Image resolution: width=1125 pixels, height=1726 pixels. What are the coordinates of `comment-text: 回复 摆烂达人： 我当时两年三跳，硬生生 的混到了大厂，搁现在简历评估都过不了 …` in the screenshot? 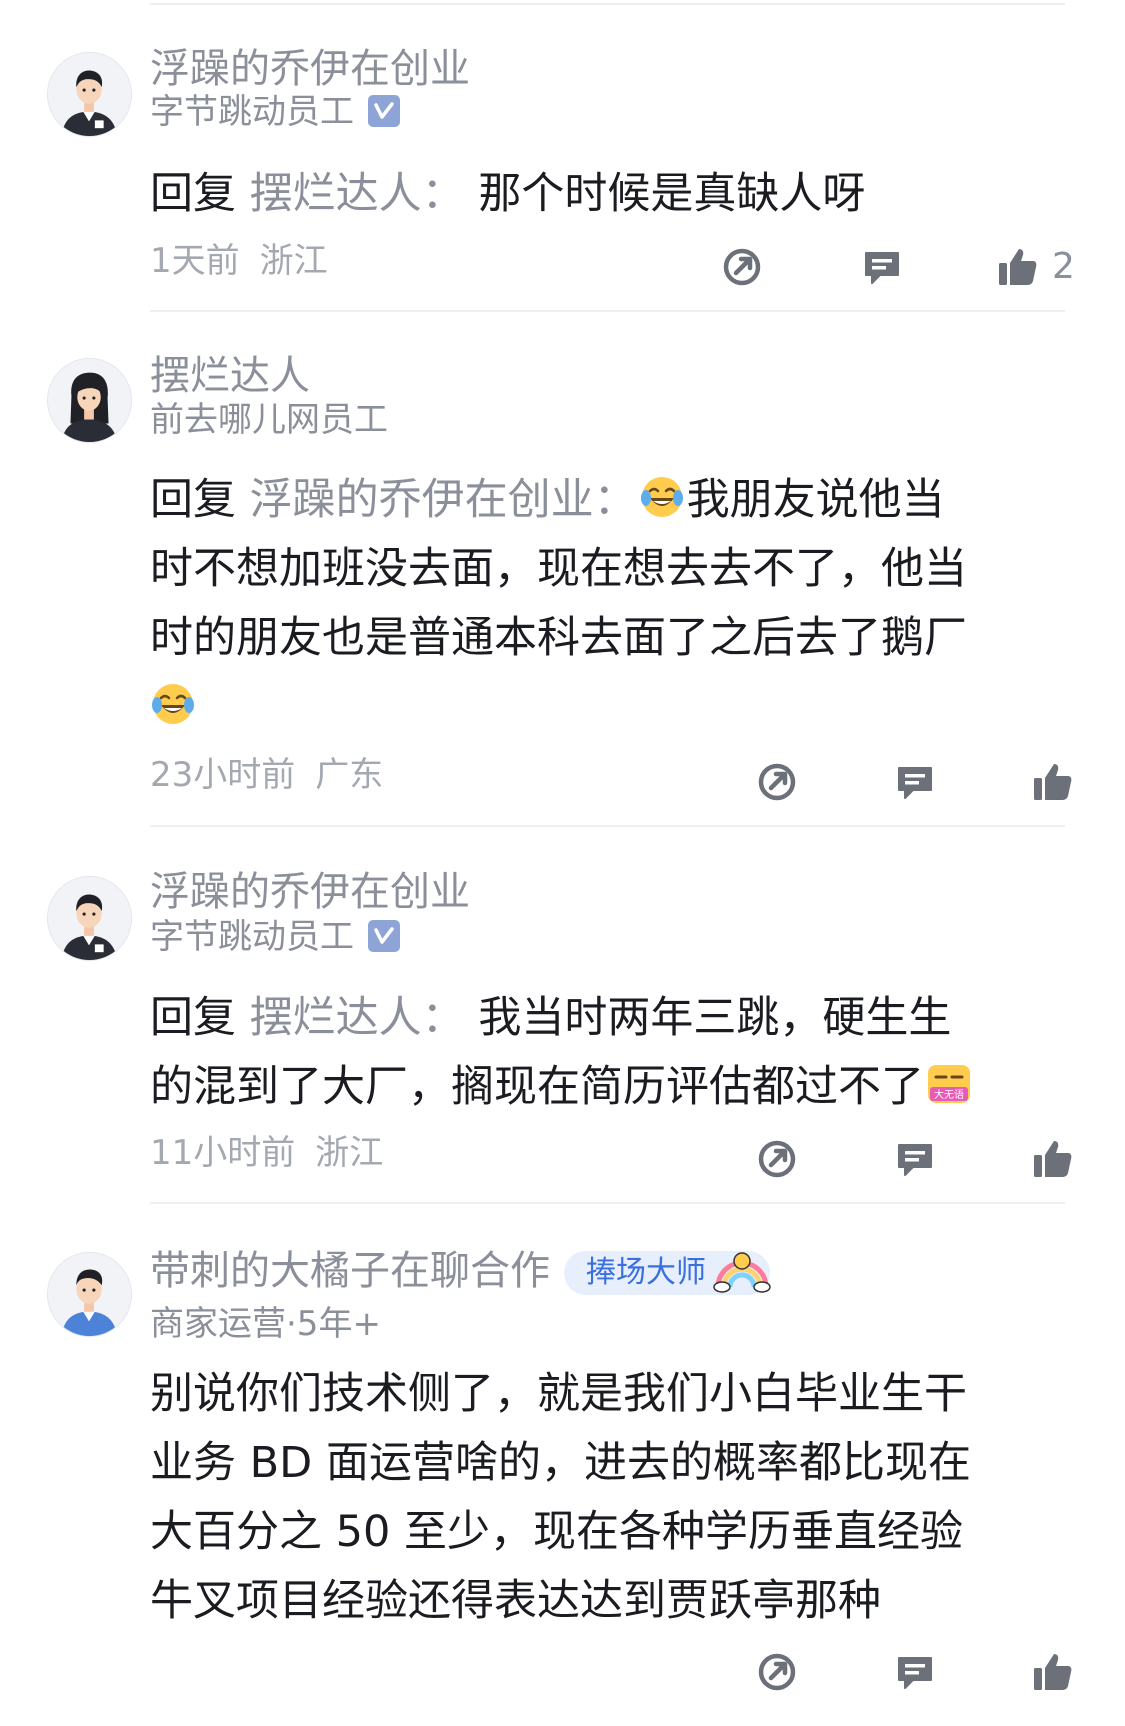 It's located at (610, 1053).